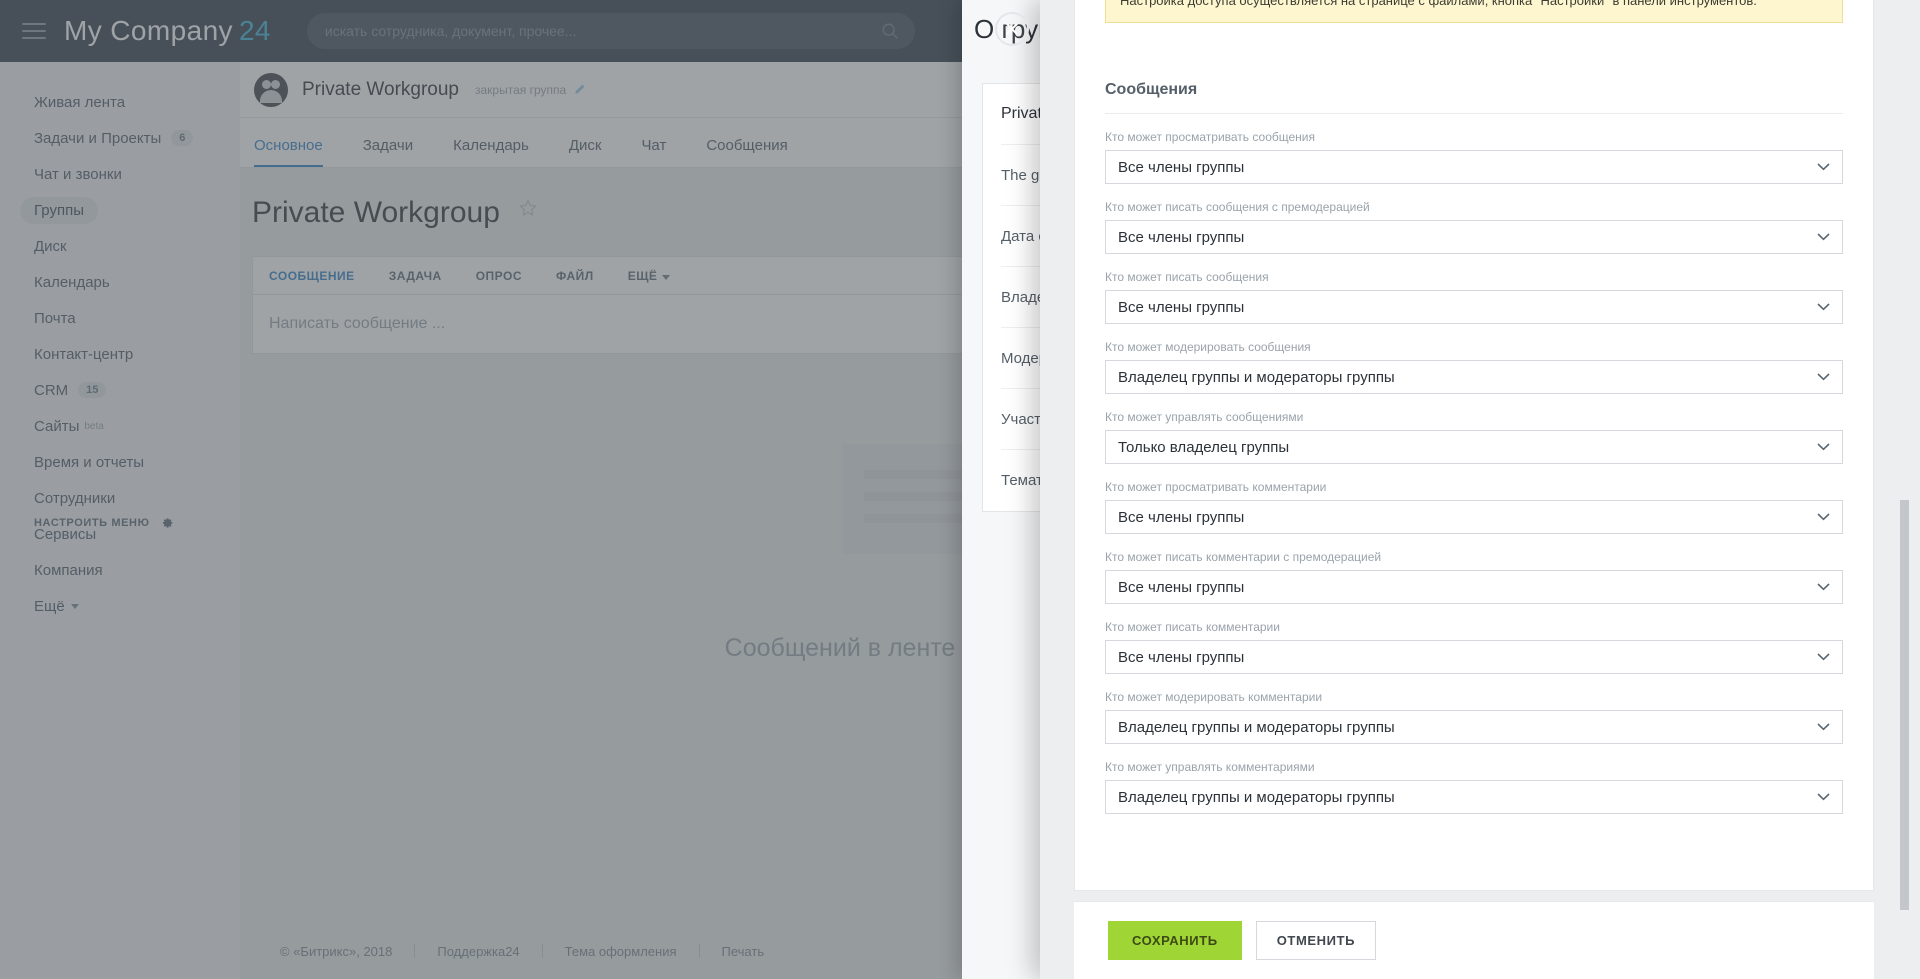 Image resolution: width=1920 pixels, height=979 pixels. I want to click on select-manage-messages: Только владелец группы, so click(1474, 447).